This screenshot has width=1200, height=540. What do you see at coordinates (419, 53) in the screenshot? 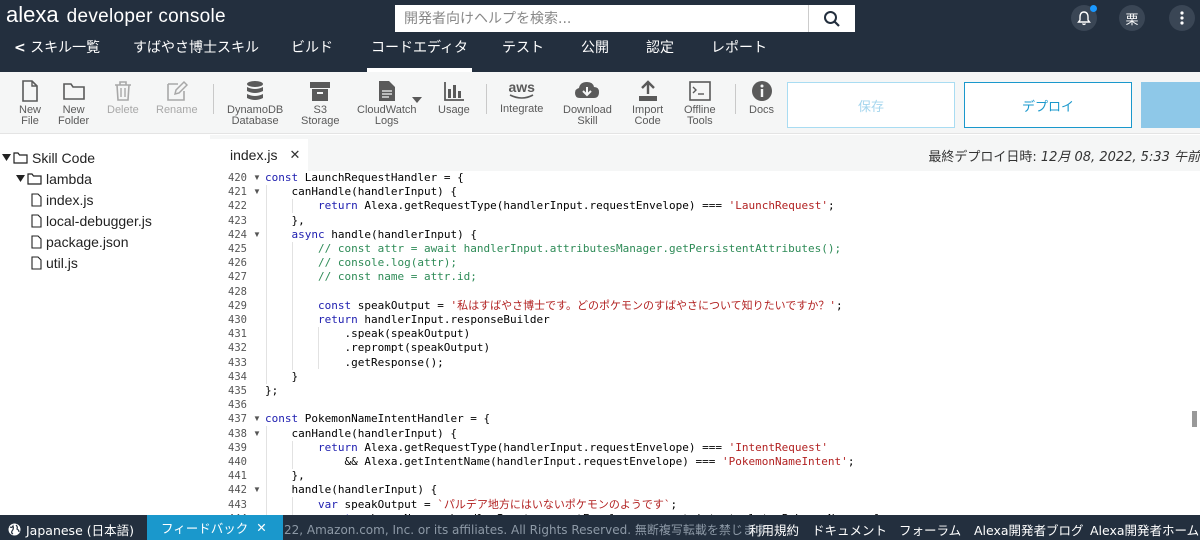
I see `nav-tab-code-editor: コードエディタ` at bounding box center [419, 53].